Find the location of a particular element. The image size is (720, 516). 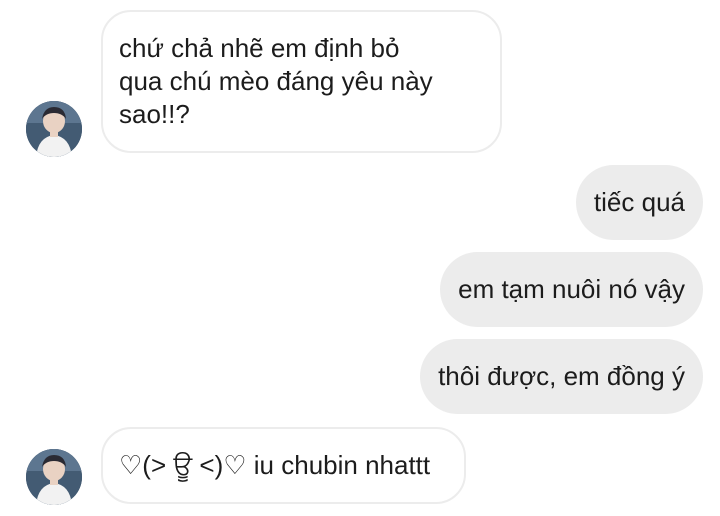

message-outgoing-1: tiếc quá is located at coordinates (639, 202).